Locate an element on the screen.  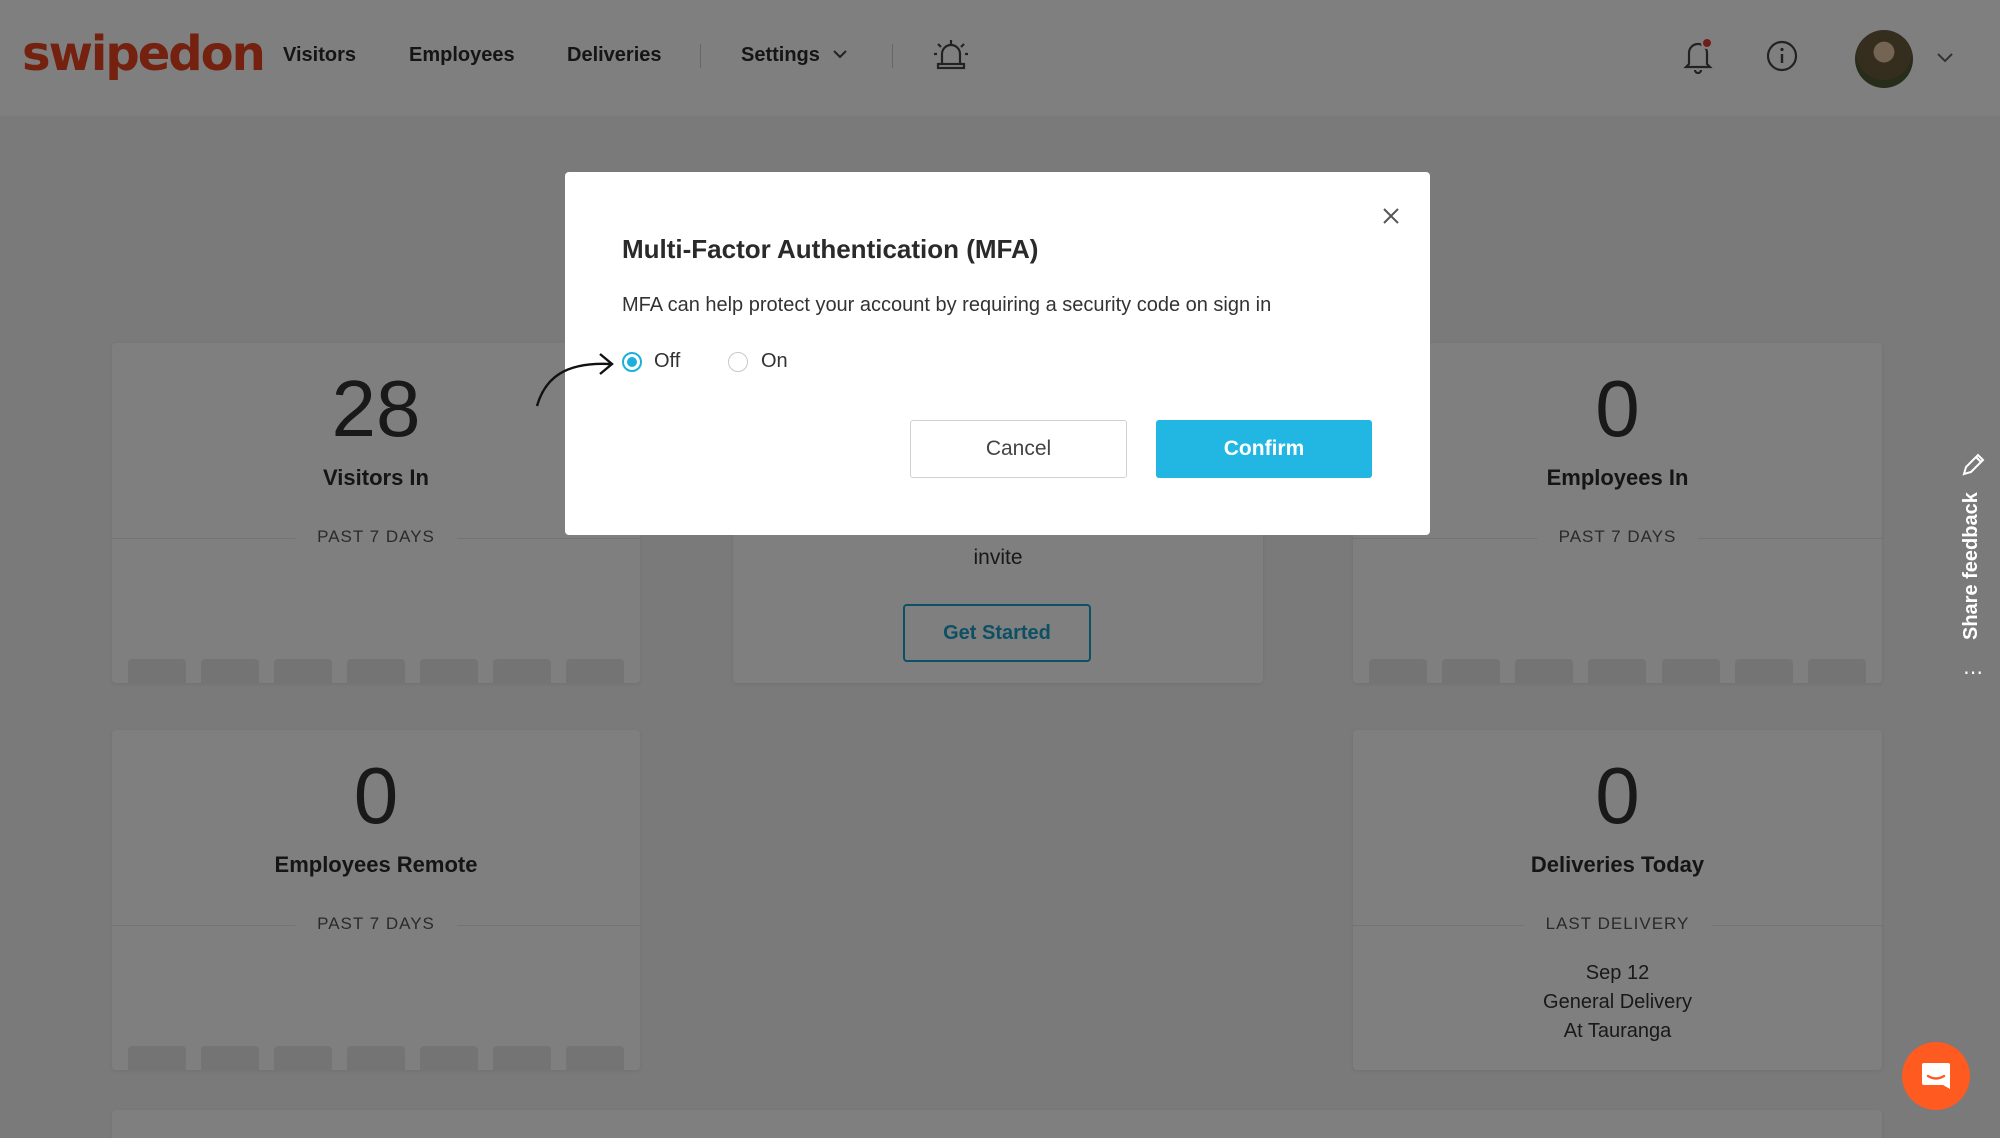
close-icon is located at coordinates (1391, 216).